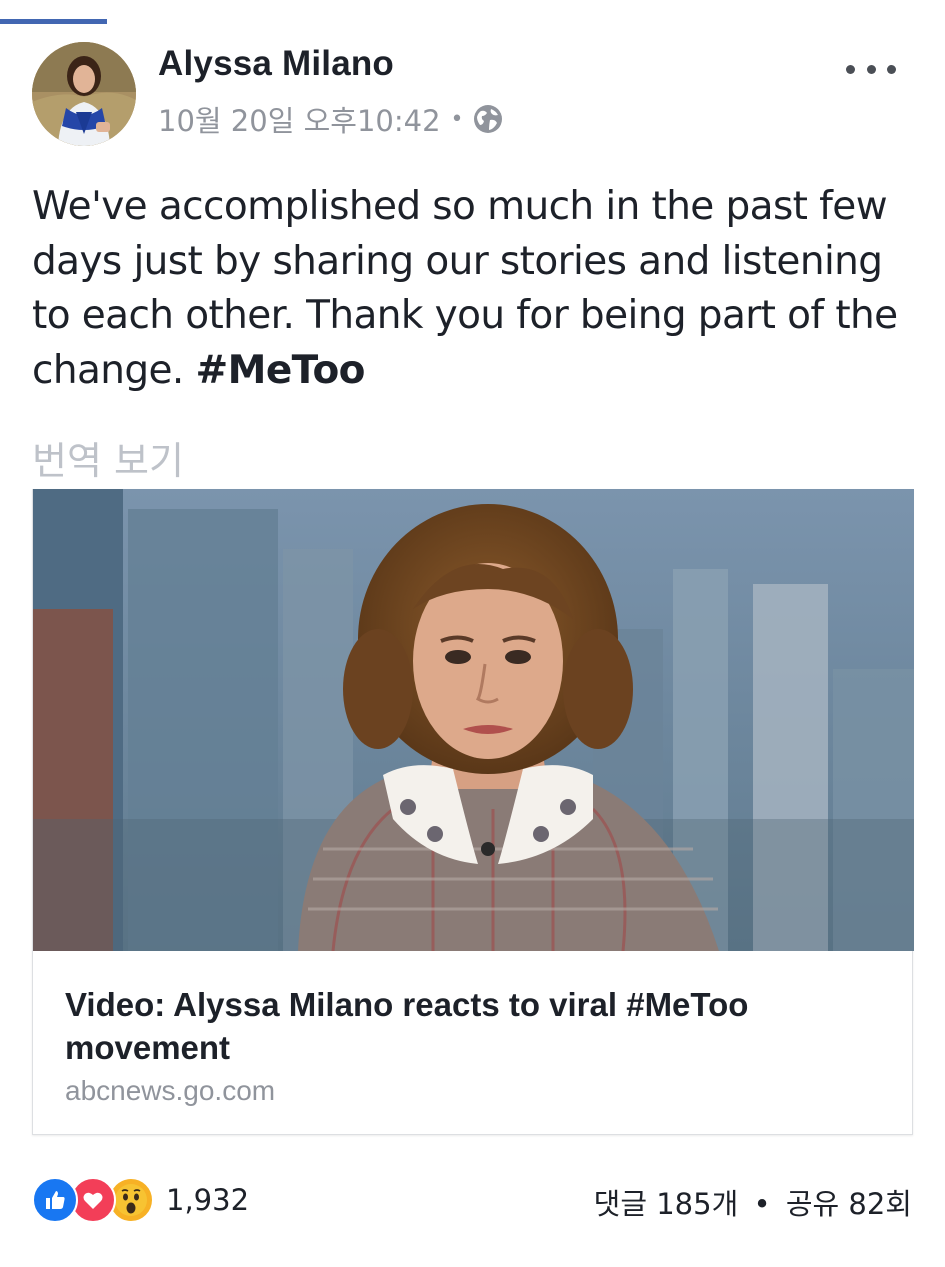  What do you see at coordinates (666, 1204) in the screenshot?
I see `comment-count: 댓글 185개` at bounding box center [666, 1204].